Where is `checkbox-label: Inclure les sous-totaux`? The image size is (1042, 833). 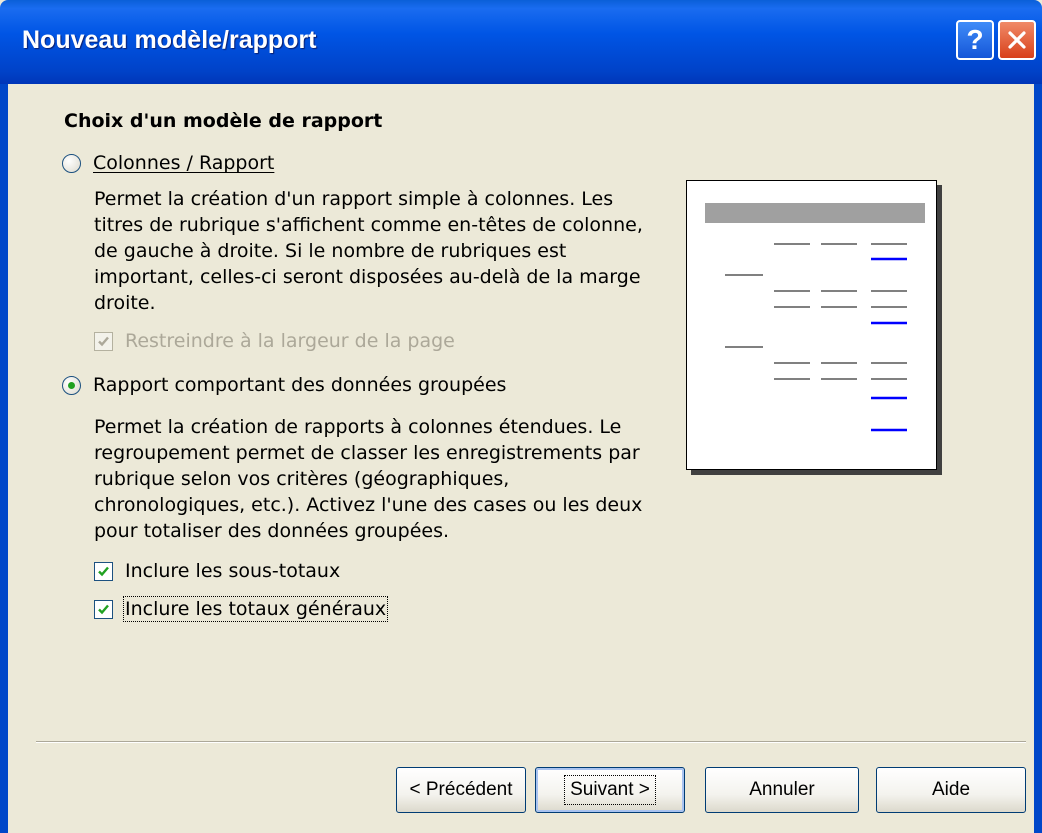 checkbox-label: Inclure les sous-totaux is located at coordinates (233, 571).